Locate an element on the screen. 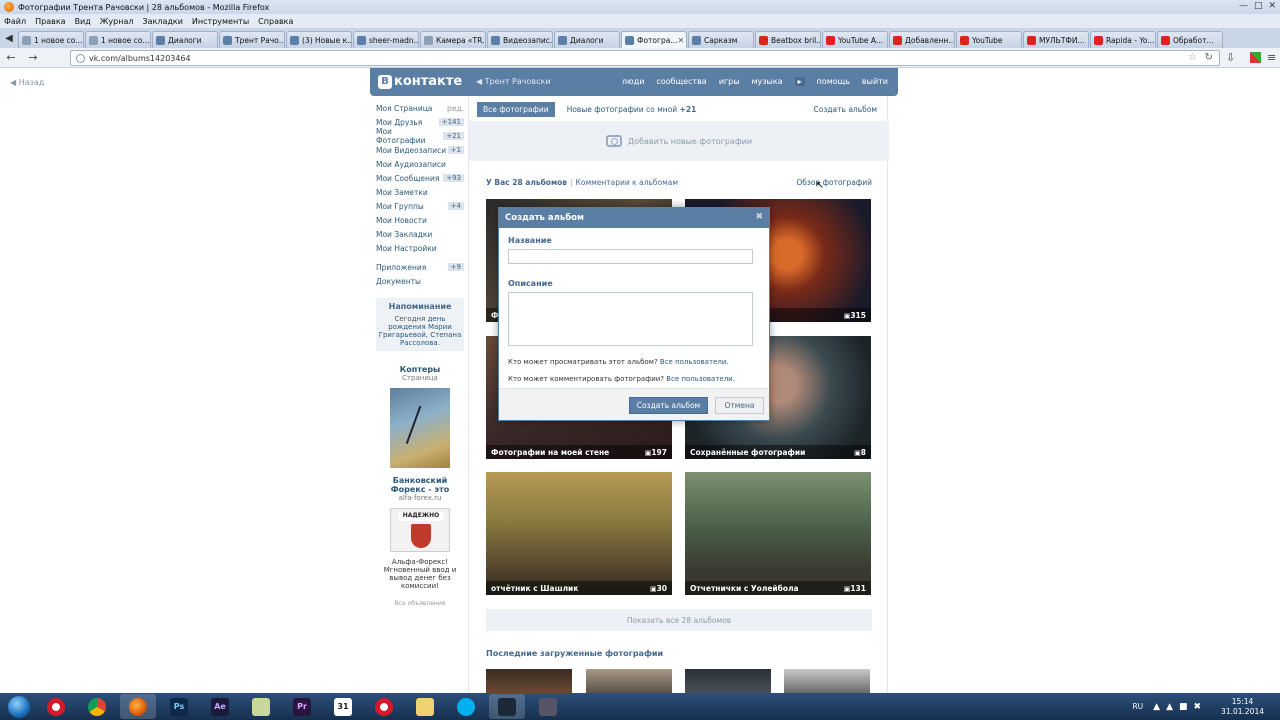 The height and width of the screenshot is (720, 1280). taskbar-app-firefox is located at coordinates (138, 706).